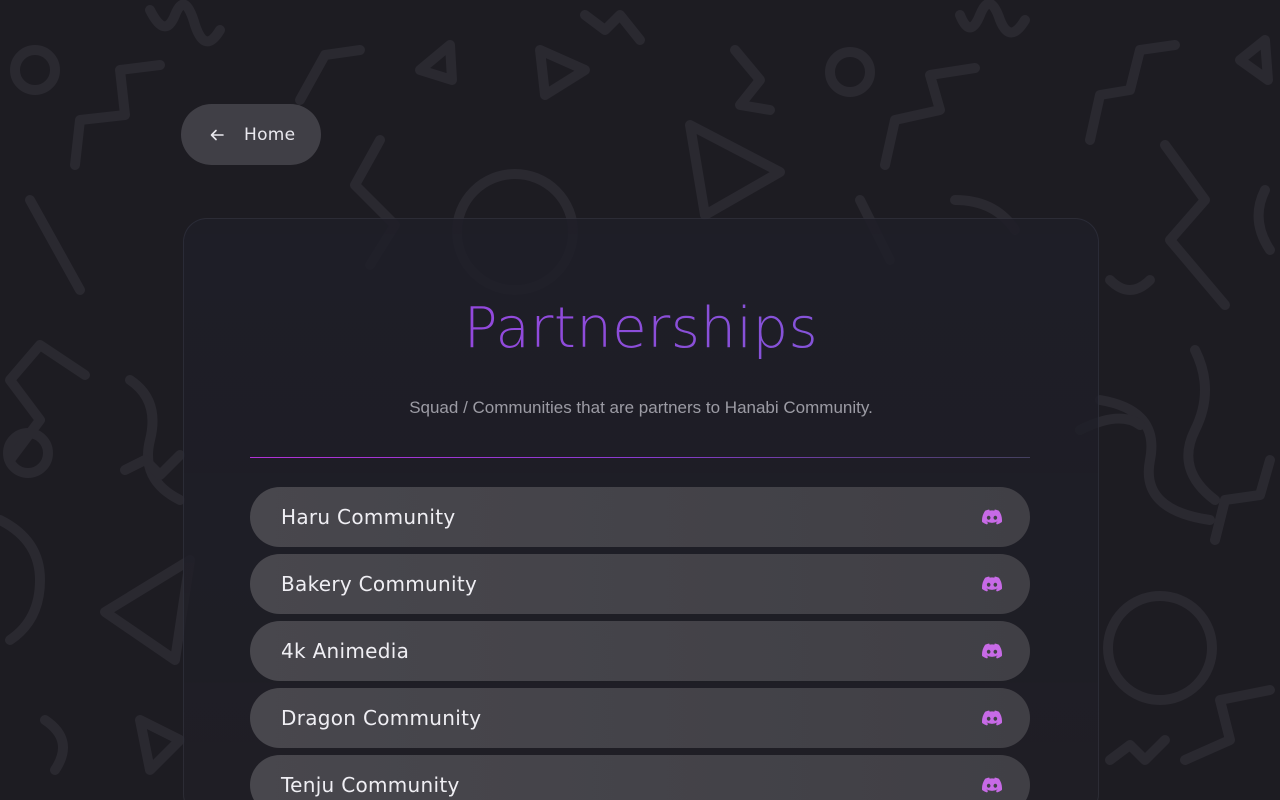 The height and width of the screenshot is (800, 1280). I want to click on arrow-left-icon, so click(217, 134).